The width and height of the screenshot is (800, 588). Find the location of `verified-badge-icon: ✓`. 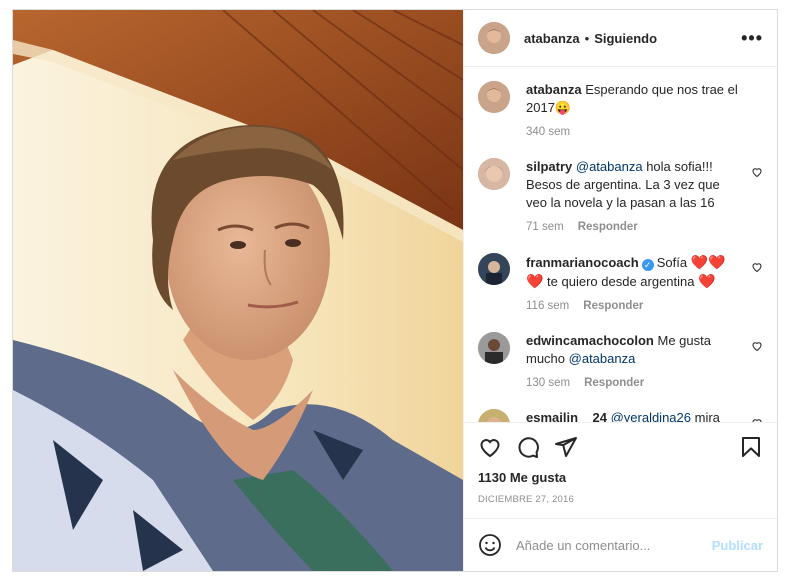

verified-badge-icon: ✓ is located at coordinates (647, 265).